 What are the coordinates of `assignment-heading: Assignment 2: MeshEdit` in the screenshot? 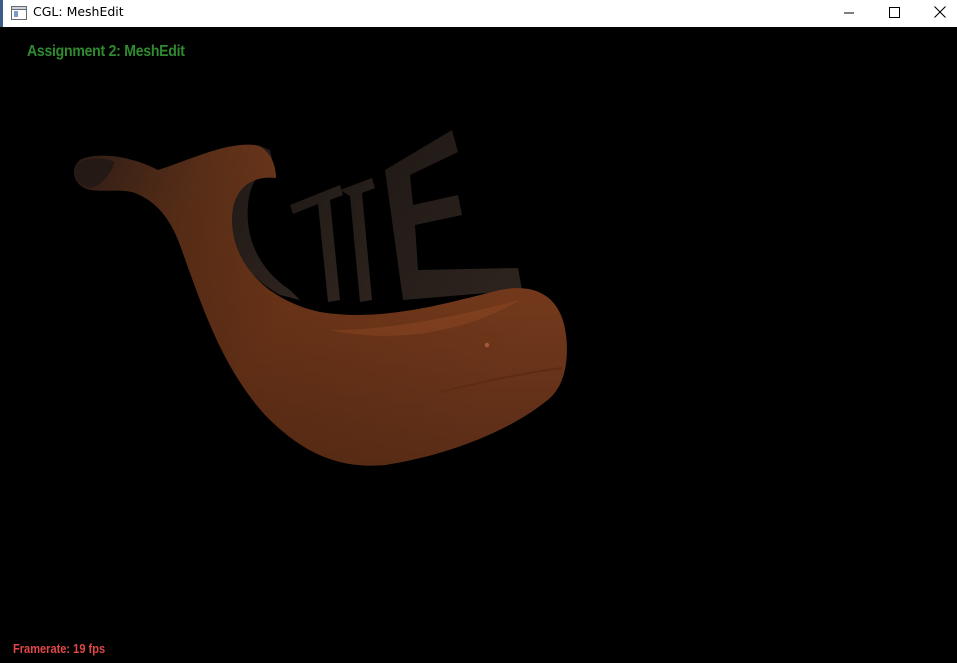 It's located at (106, 51).